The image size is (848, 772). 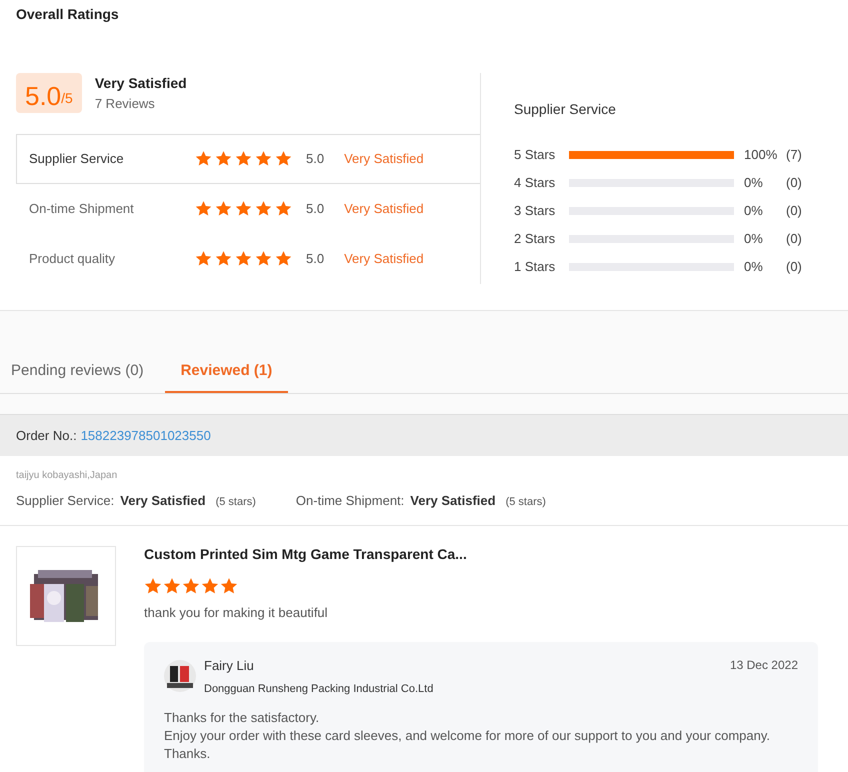 I want to click on review-tab: Pending reviews (0), so click(x=77, y=372).